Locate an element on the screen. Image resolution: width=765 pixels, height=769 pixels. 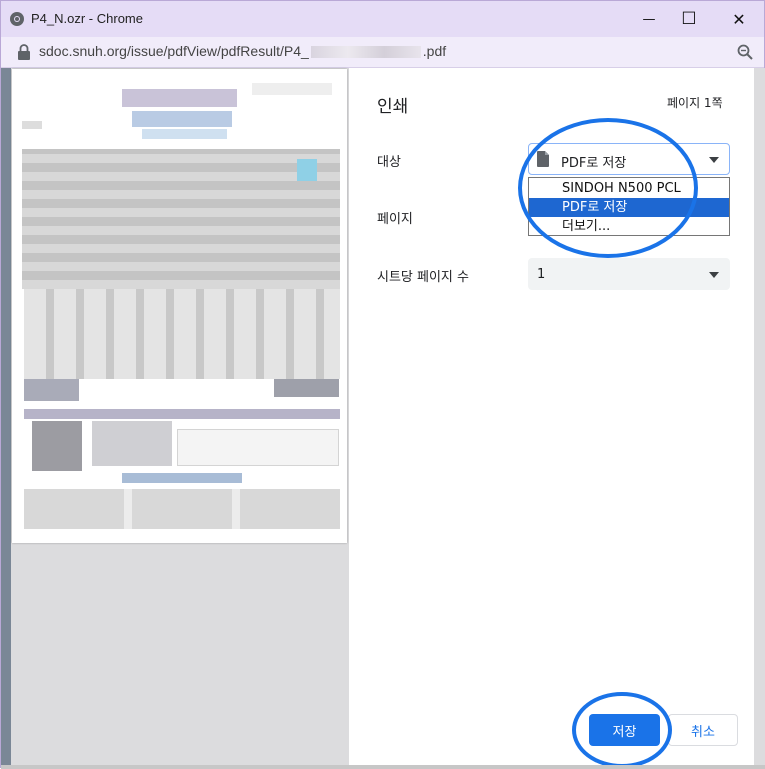
panel-scroll-gutter is located at coordinates (759, 418).